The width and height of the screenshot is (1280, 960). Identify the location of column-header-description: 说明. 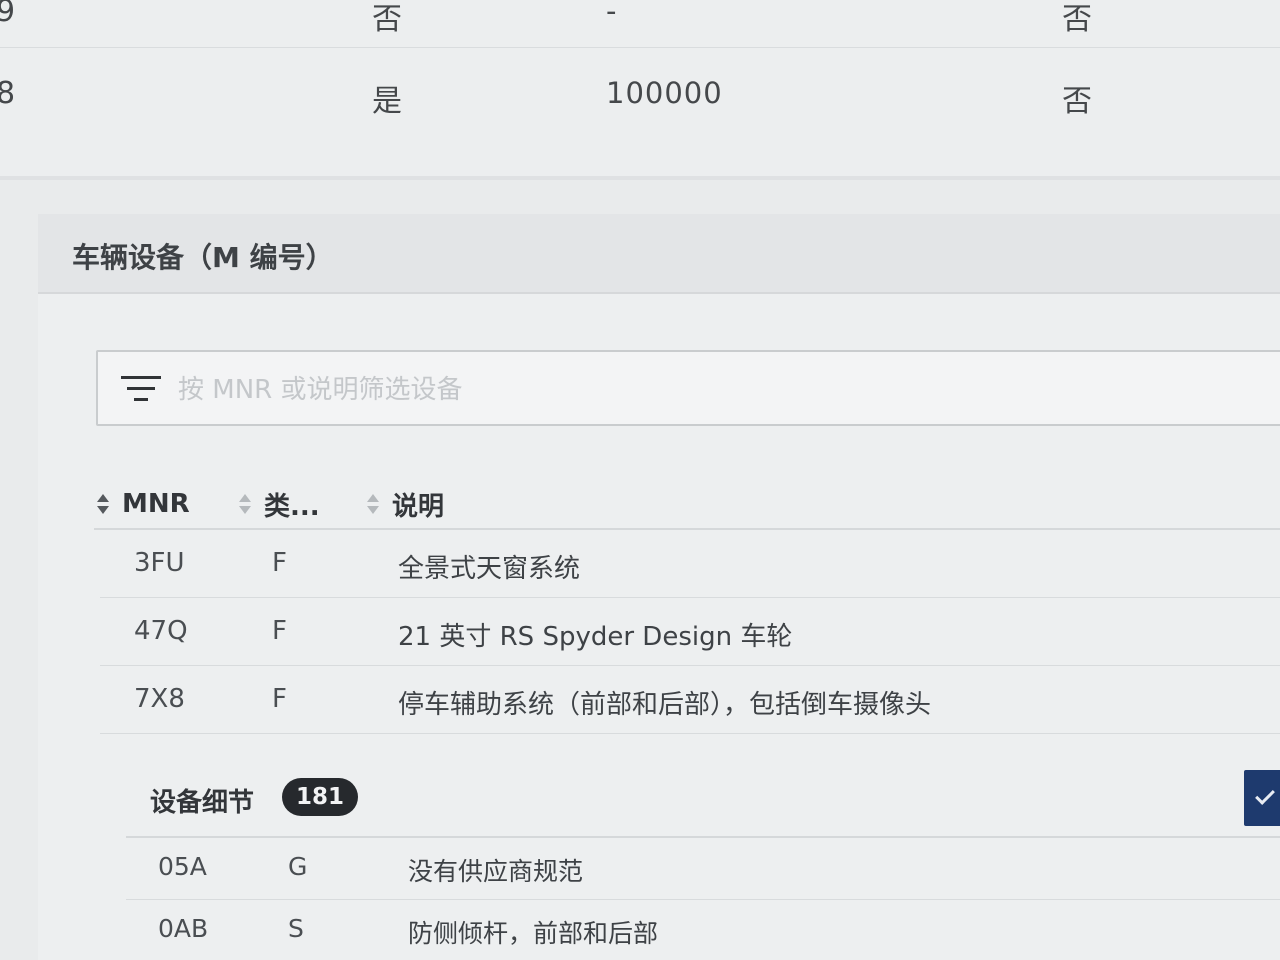
(404, 504).